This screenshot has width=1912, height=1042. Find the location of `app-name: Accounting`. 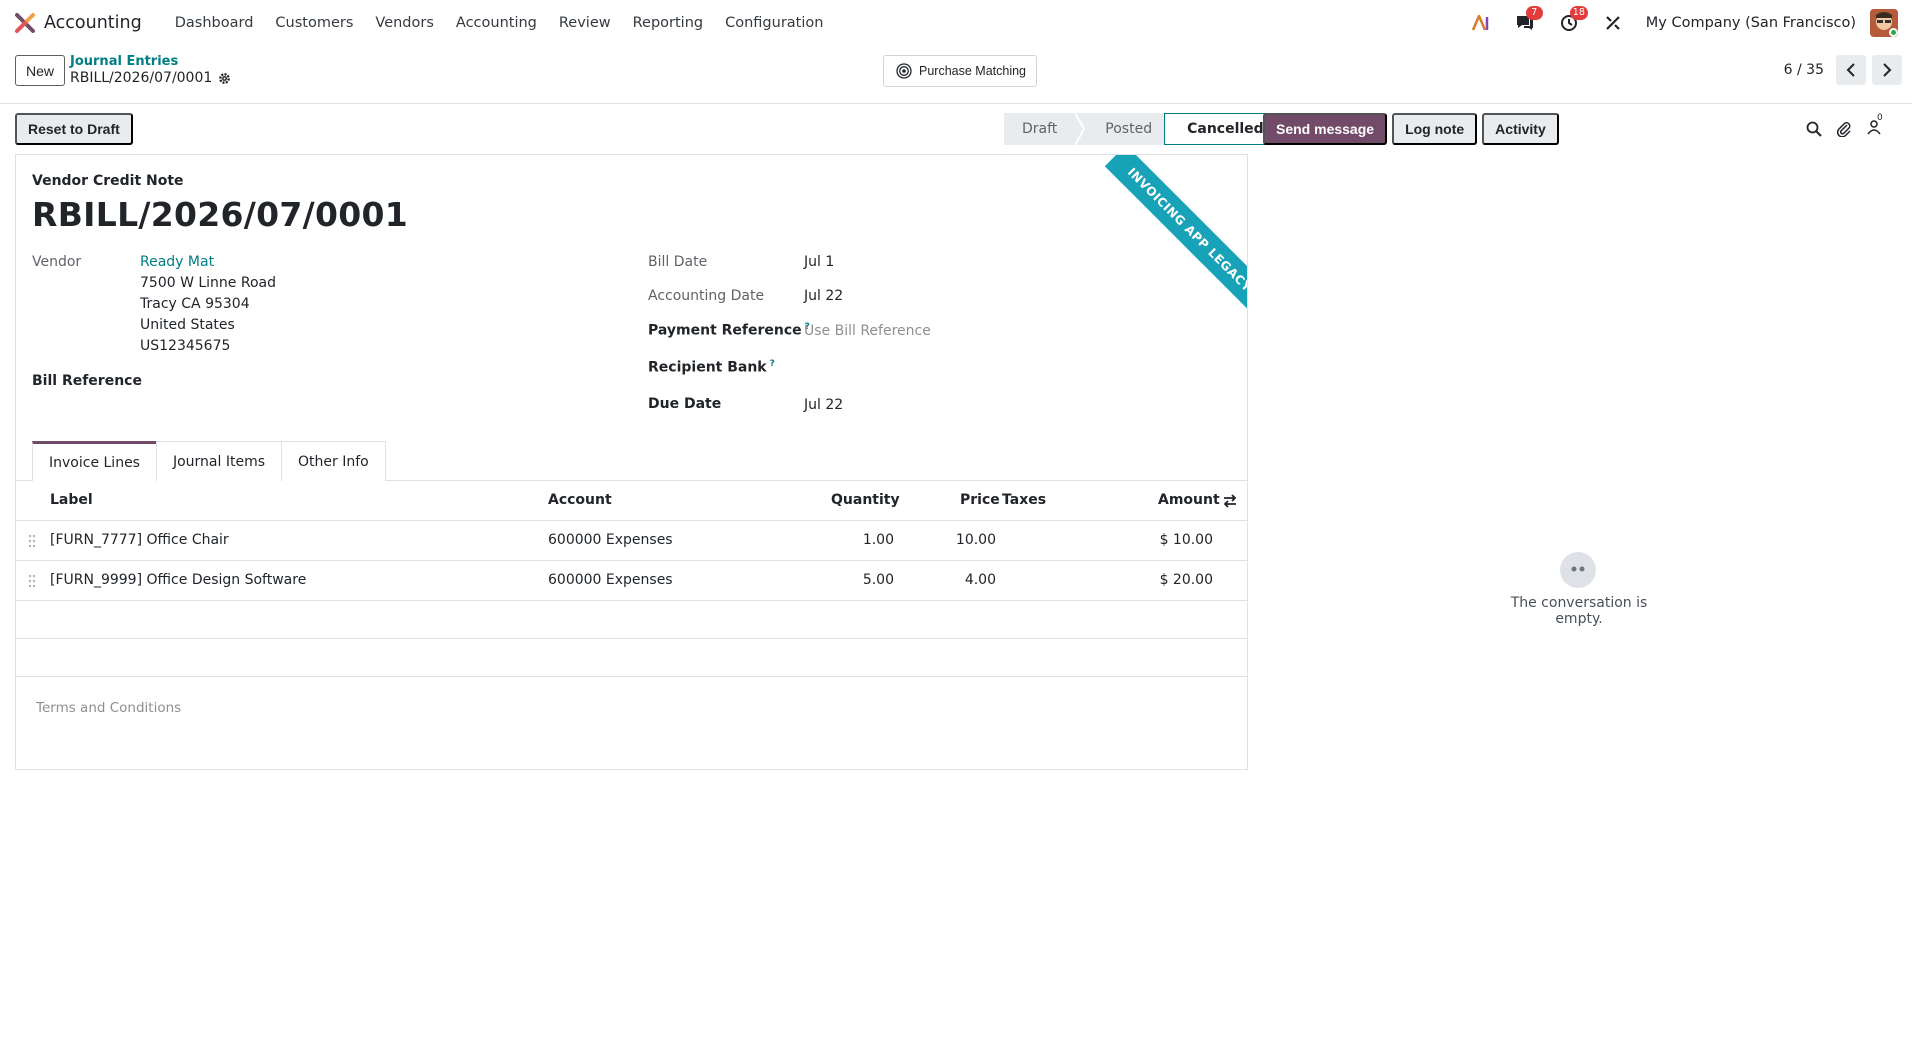

app-name: Accounting is located at coordinates (93, 23).